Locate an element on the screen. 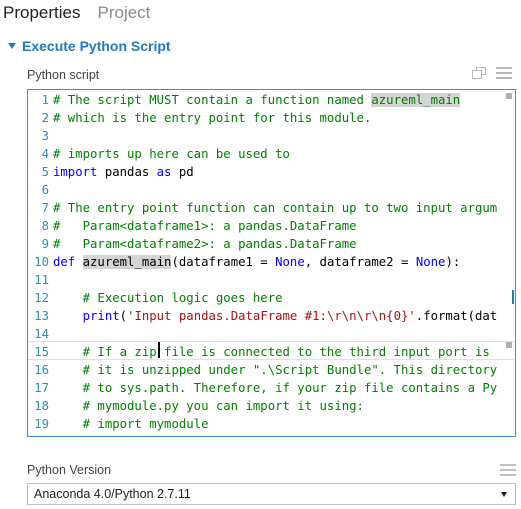 The image size is (521, 509). line-number: 6 is located at coordinates (45, 190).